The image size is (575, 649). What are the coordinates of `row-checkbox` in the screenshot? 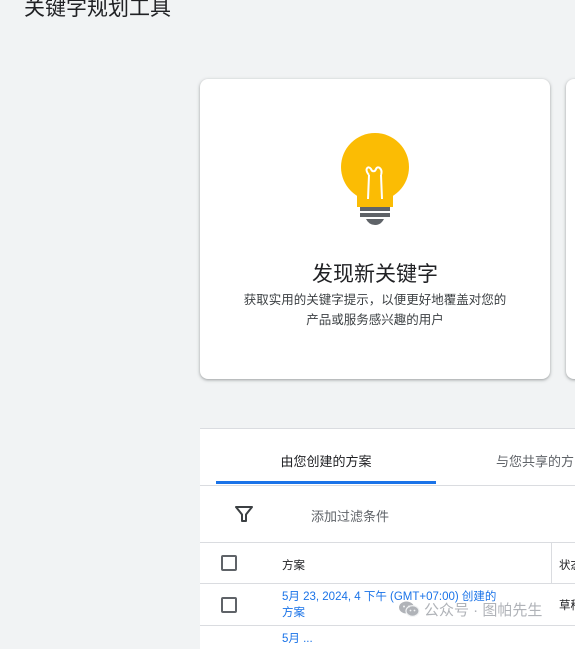 It's located at (229, 605).